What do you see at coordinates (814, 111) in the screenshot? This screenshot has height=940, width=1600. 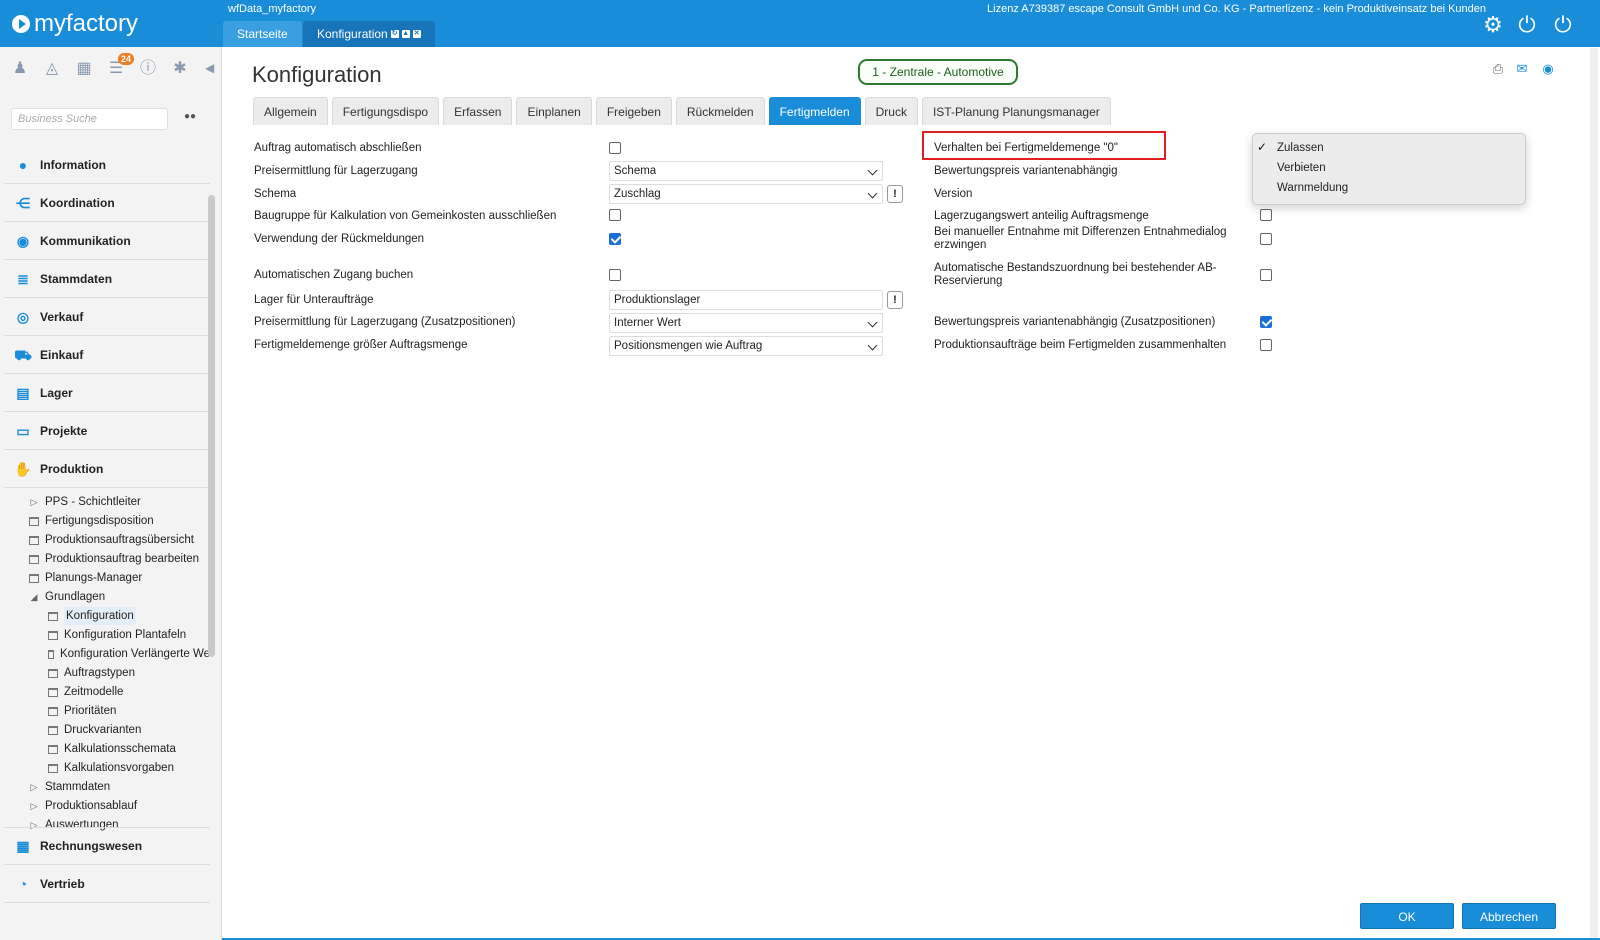 I see `tab-fertigmelden: Fertigmelden` at bounding box center [814, 111].